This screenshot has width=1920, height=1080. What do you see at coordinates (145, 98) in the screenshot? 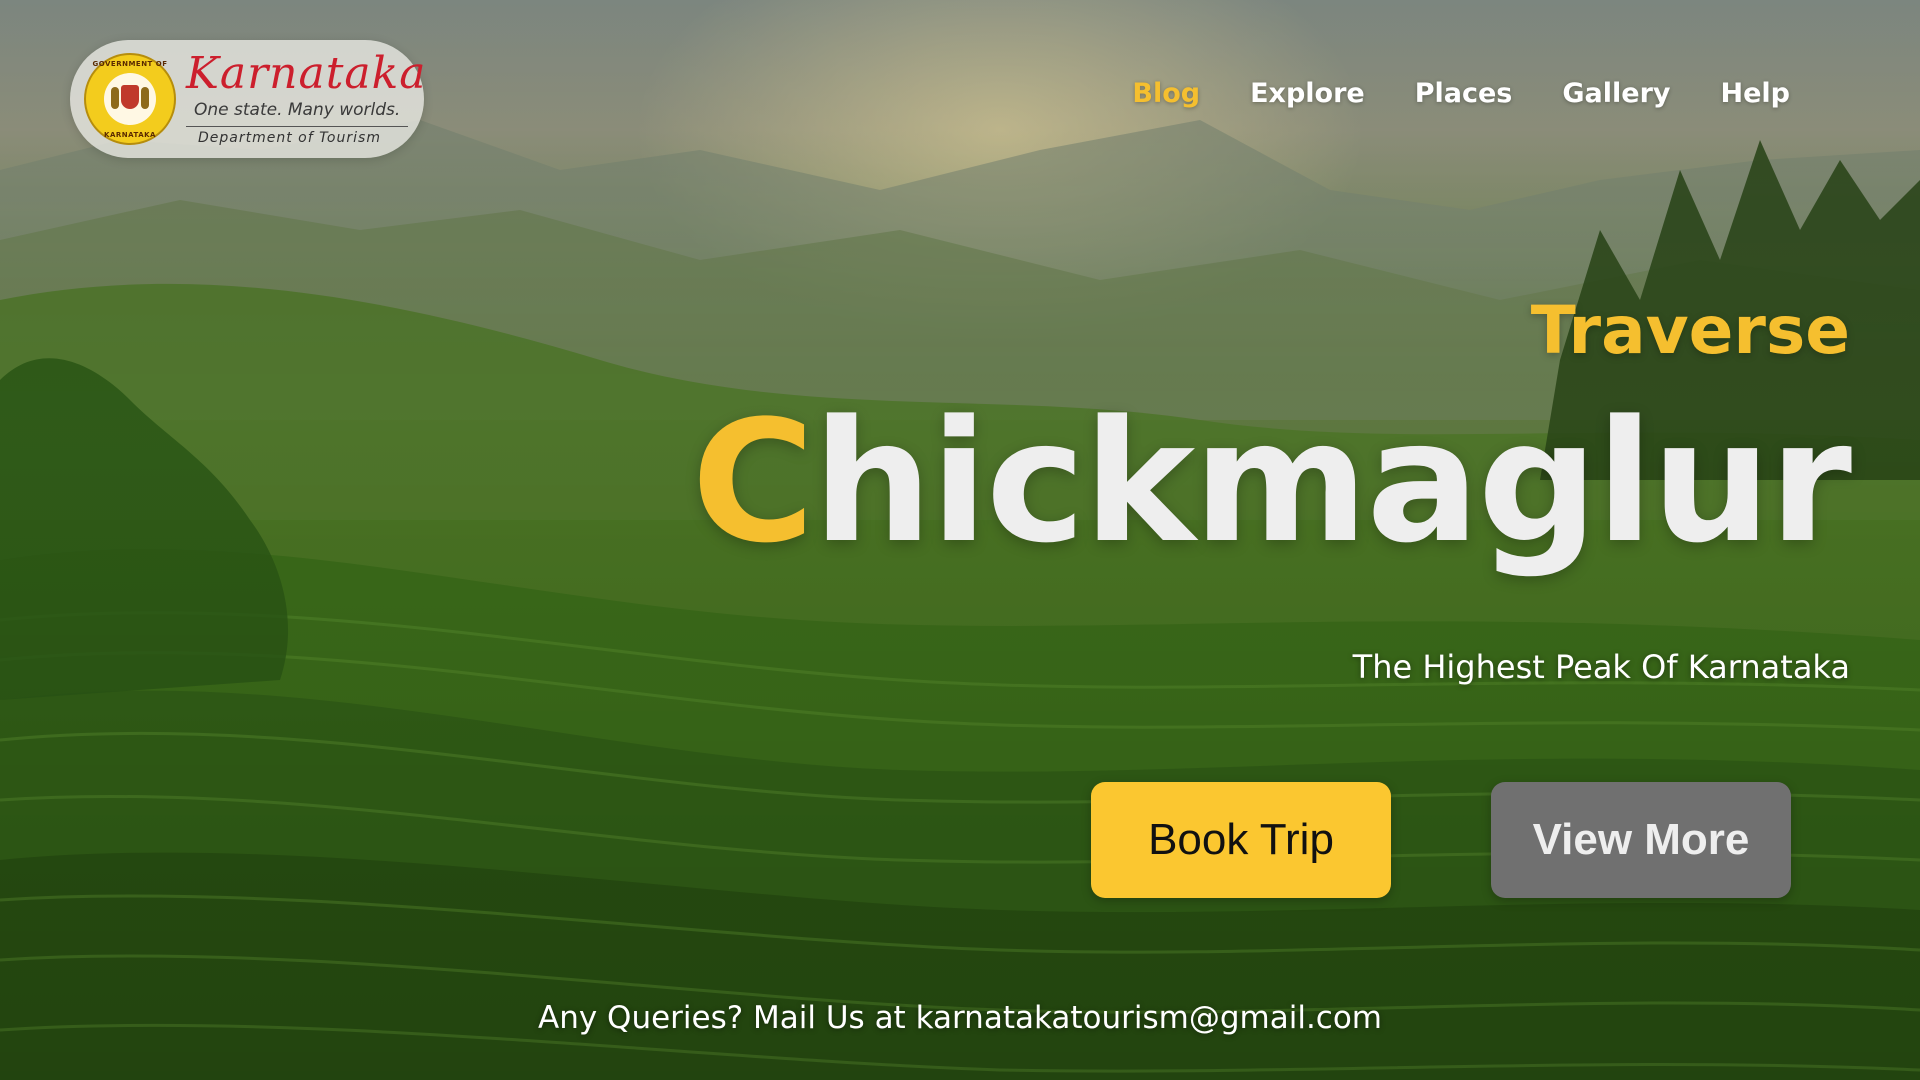
I see `emblem-right-supporter` at bounding box center [145, 98].